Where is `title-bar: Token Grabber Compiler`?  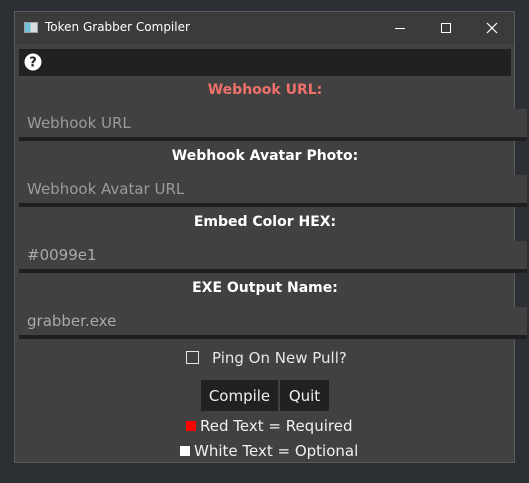
title-bar: Token Grabber Compiler is located at coordinates (264, 28).